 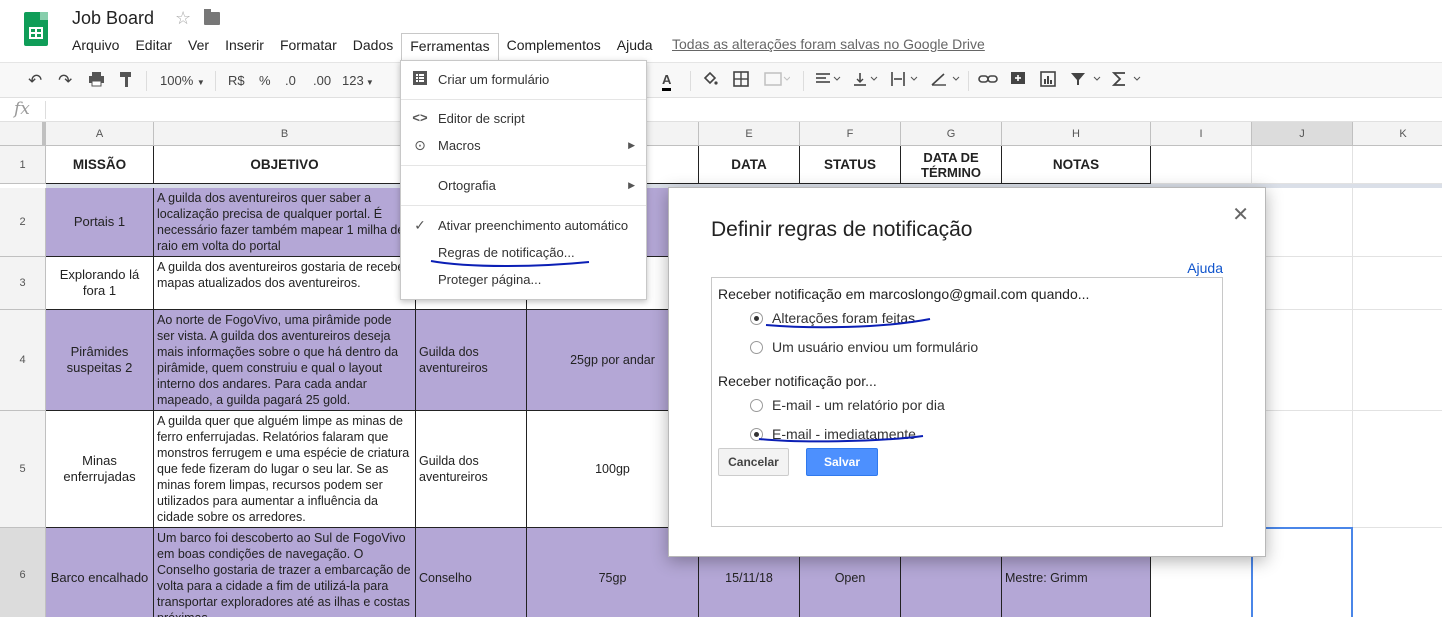 What do you see at coordinates (236, 81) in the screenshot?
I see `currency-format-button: R$` at bounding box center [236, 81].